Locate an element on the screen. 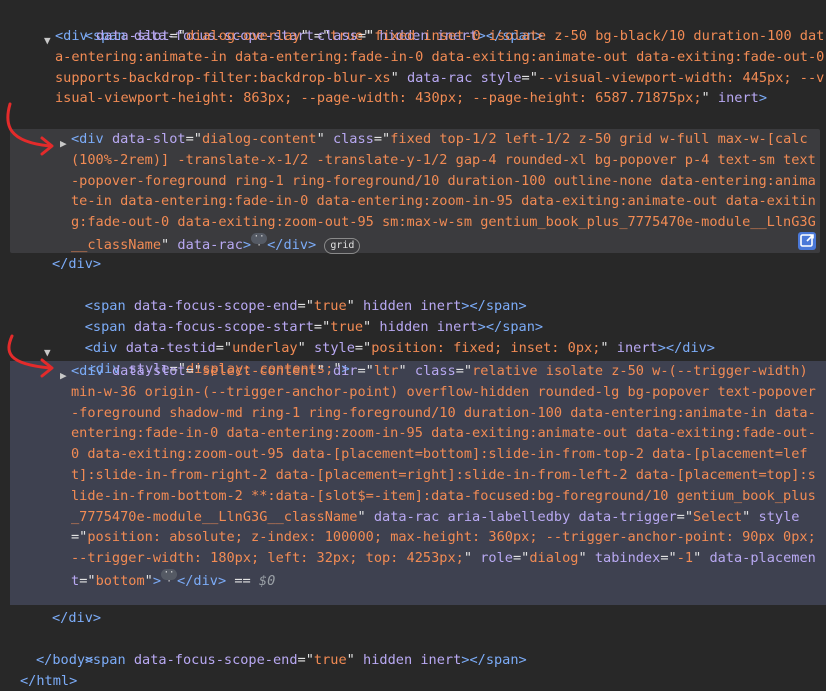 This screenshot has height=691, width=826. triangle-down-icon: ▼ is located at coordinates (47, 41).